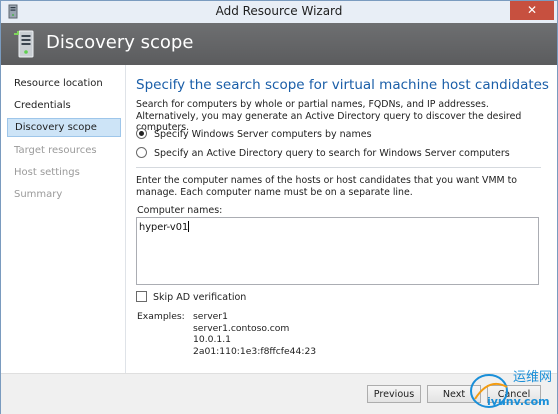  What do you see at coordinates (532, 10) in the screenshot?
I see `close-button: ✕` at bounding box center [532, 10].